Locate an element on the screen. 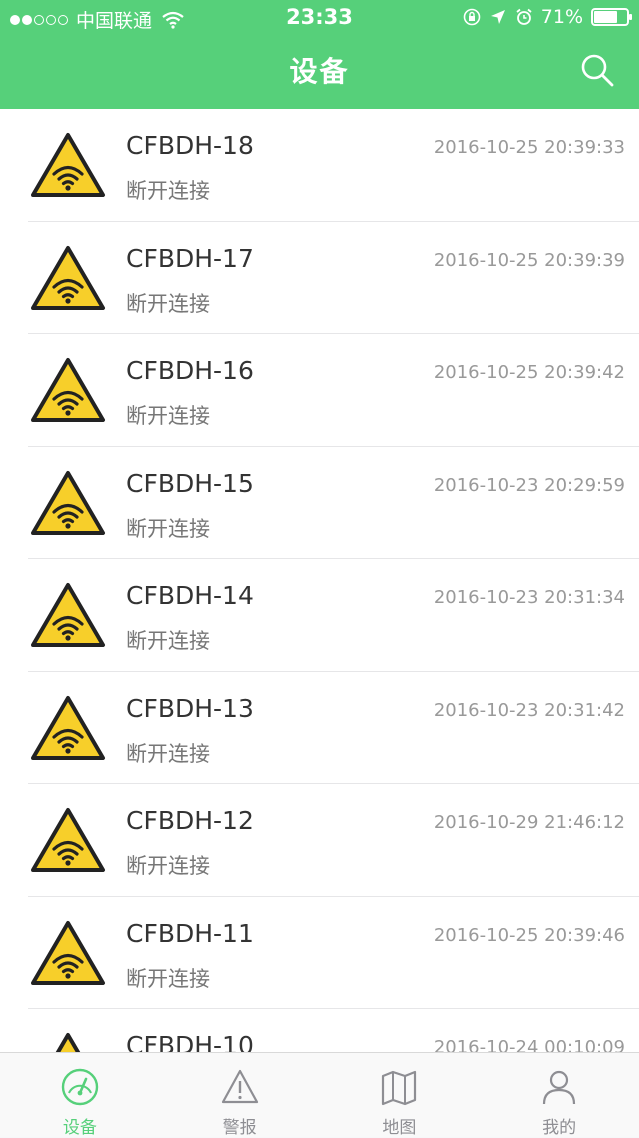 The image size is (639, 1138). device-row: CFBDH-12 断开连接 2016-10-29 21:46:12 is located at coordinates (319, 840).